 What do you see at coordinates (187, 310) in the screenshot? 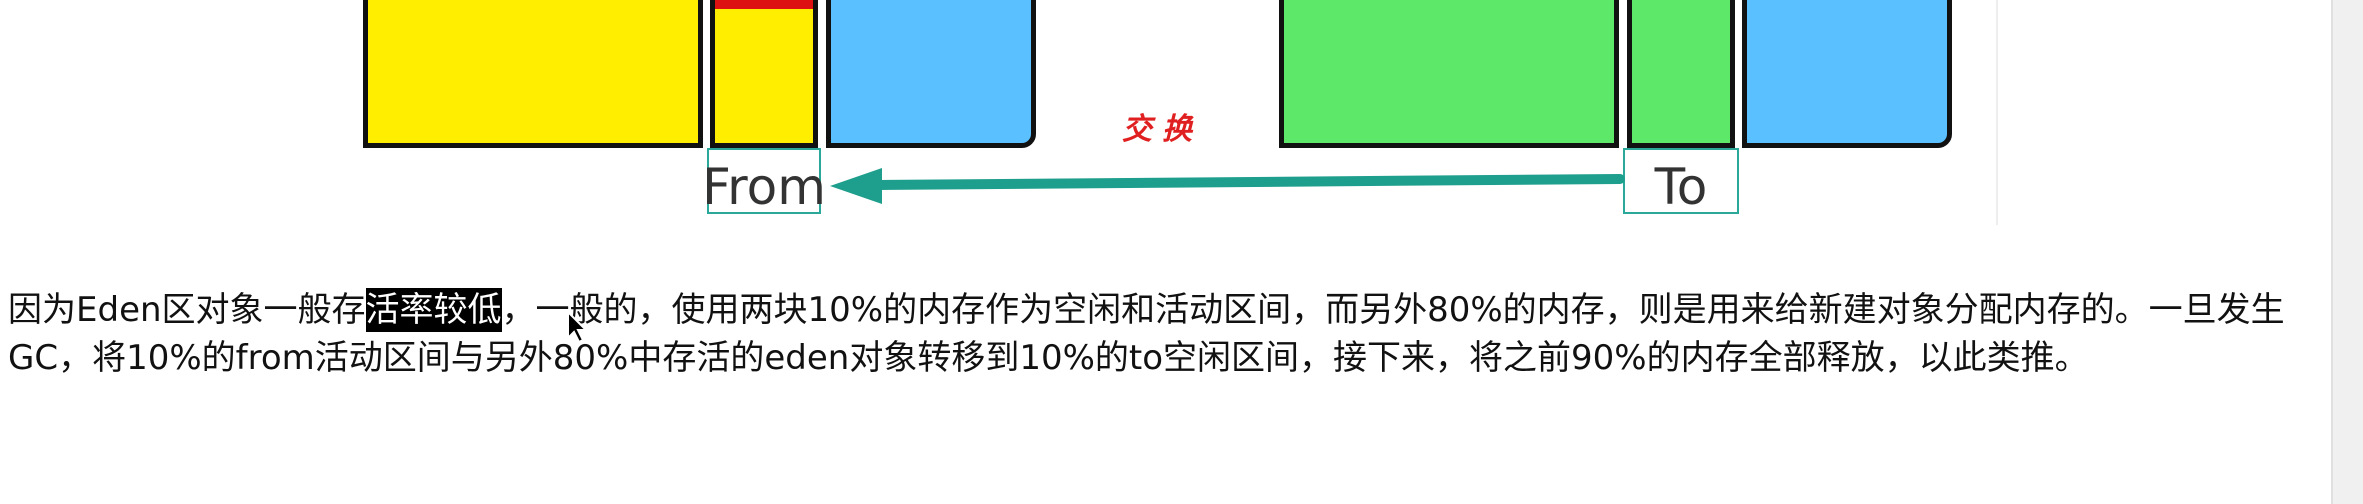
I see `paragraph-part1: 因为Eden区对象一般存` at bounding box center [187, 310].